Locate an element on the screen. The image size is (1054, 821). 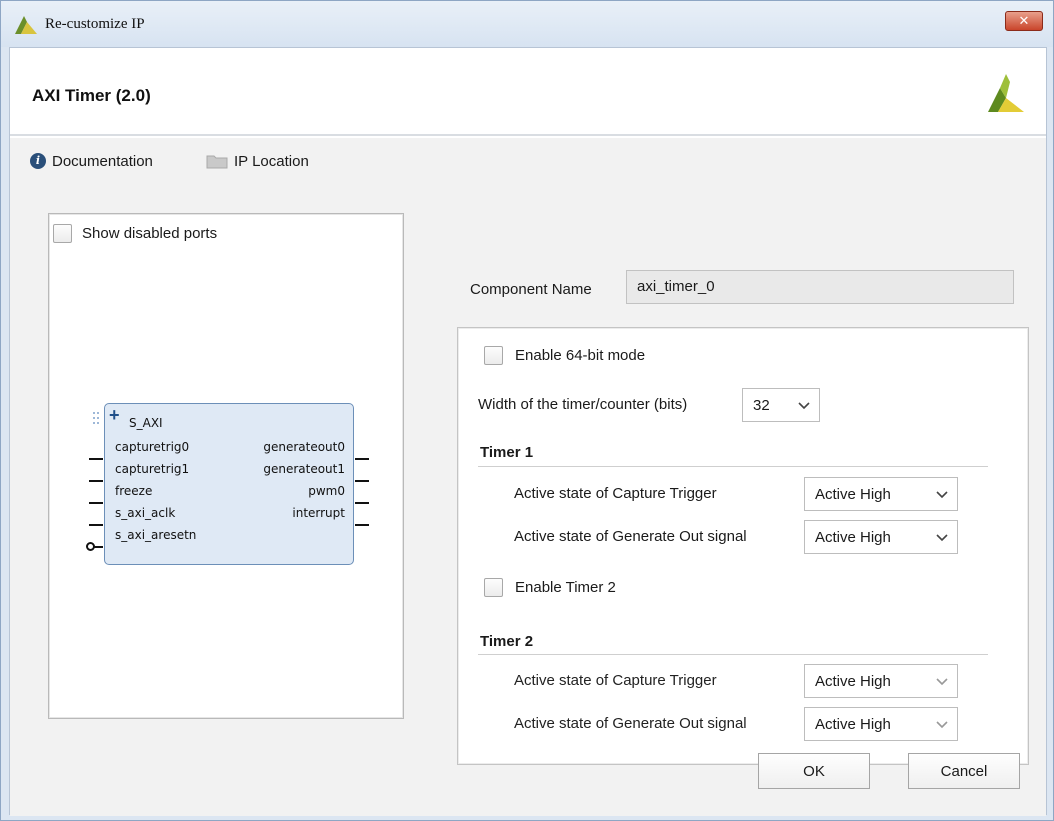
folder-icon is located at coordinates (217, 162).